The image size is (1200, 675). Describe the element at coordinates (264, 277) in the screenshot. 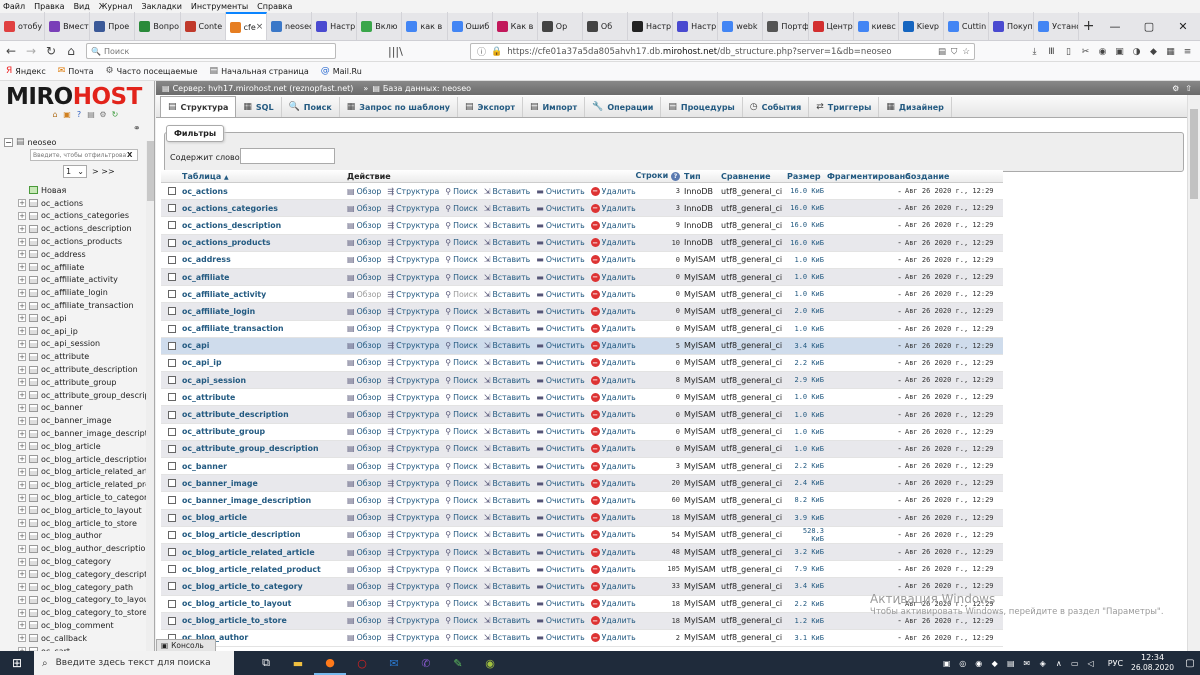

I see `table-name-link: oc_affiliate` at that location.